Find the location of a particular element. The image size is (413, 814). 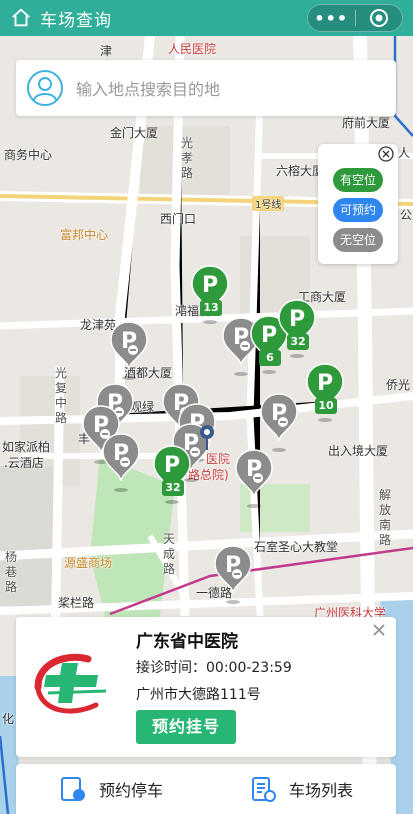

parking-list-label: 车场列表 is located at coordinates (320, 790).